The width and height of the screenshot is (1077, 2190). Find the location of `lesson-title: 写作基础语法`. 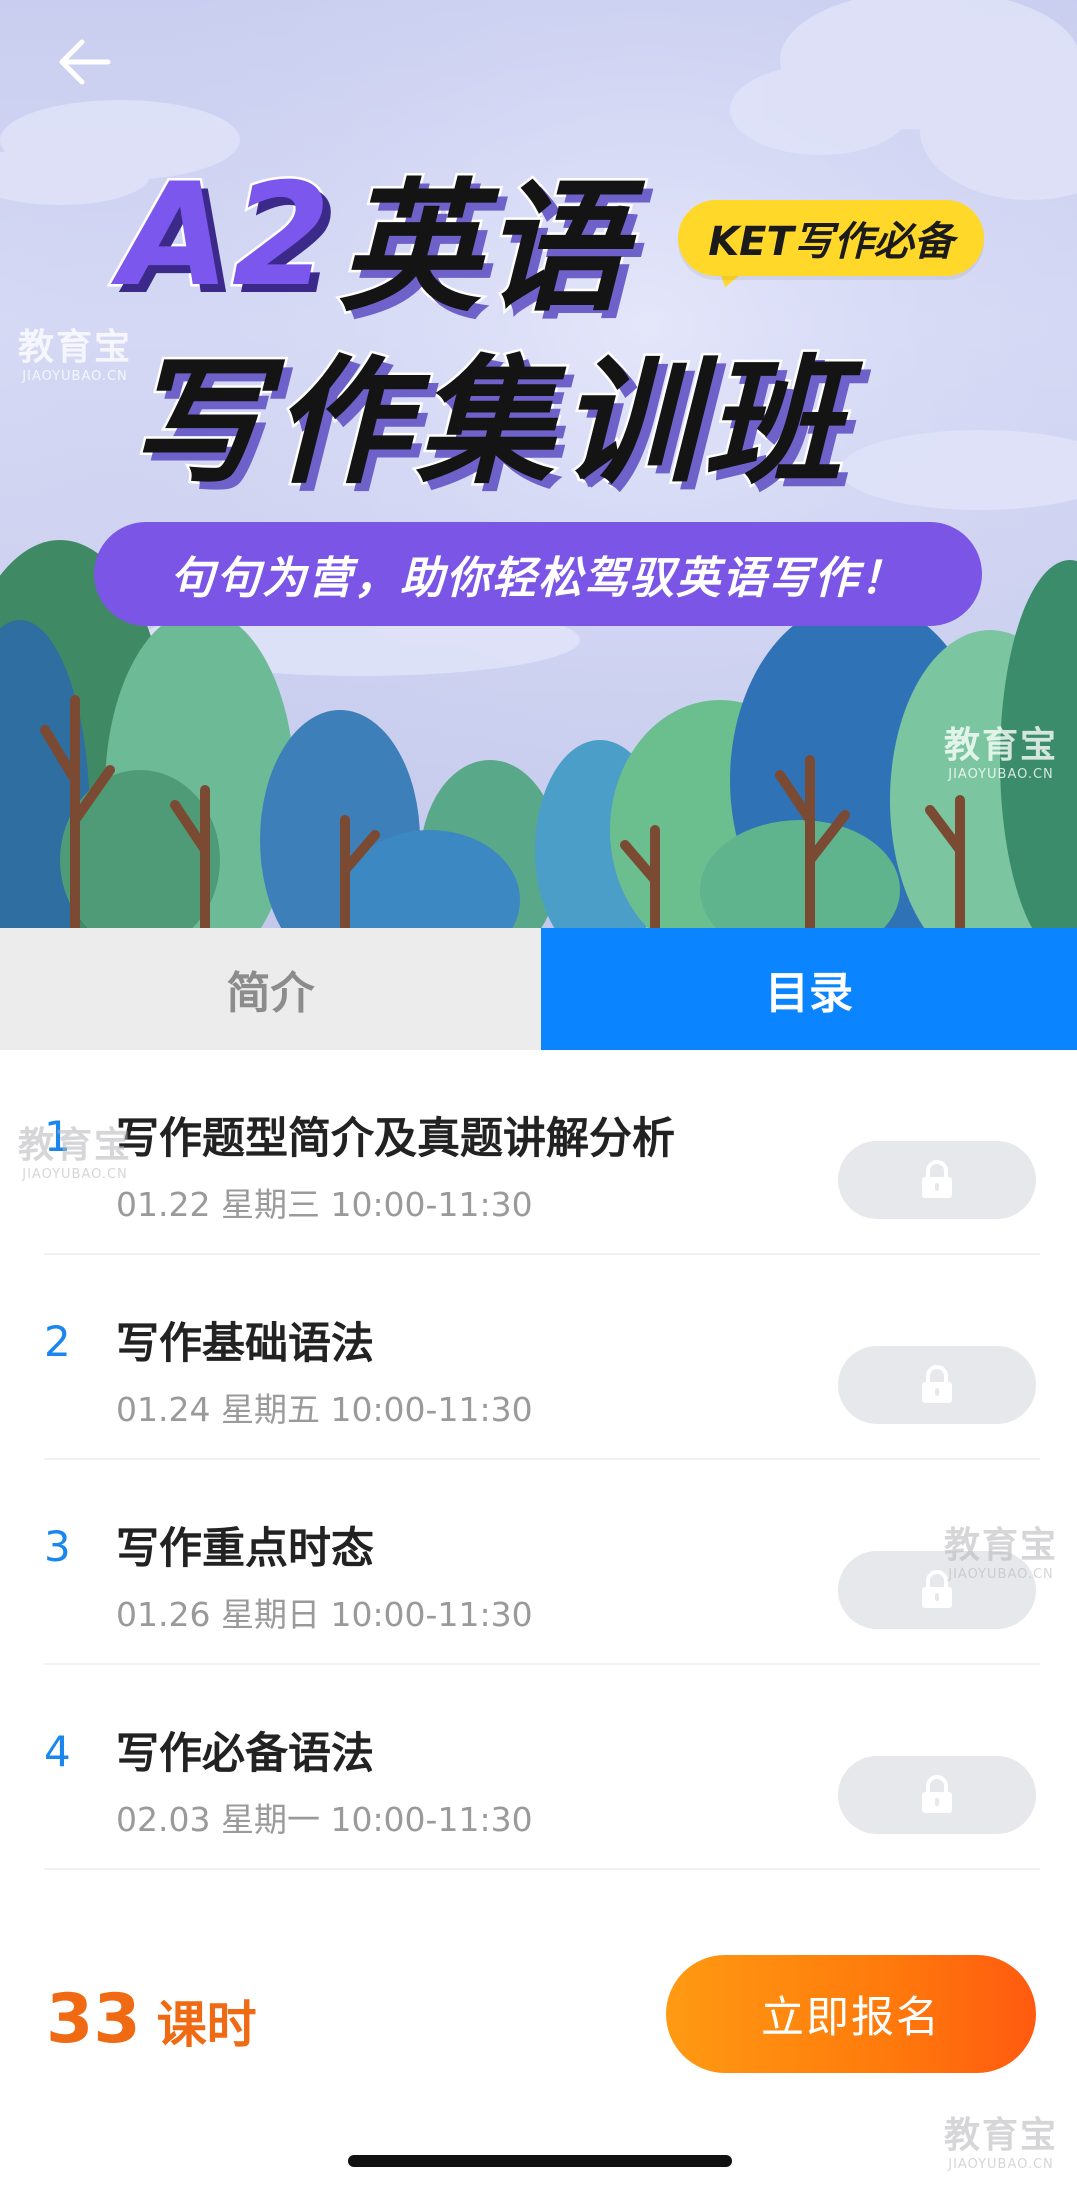

lesson-title: 写作基础语法 is located at coordinates (245, 1344).